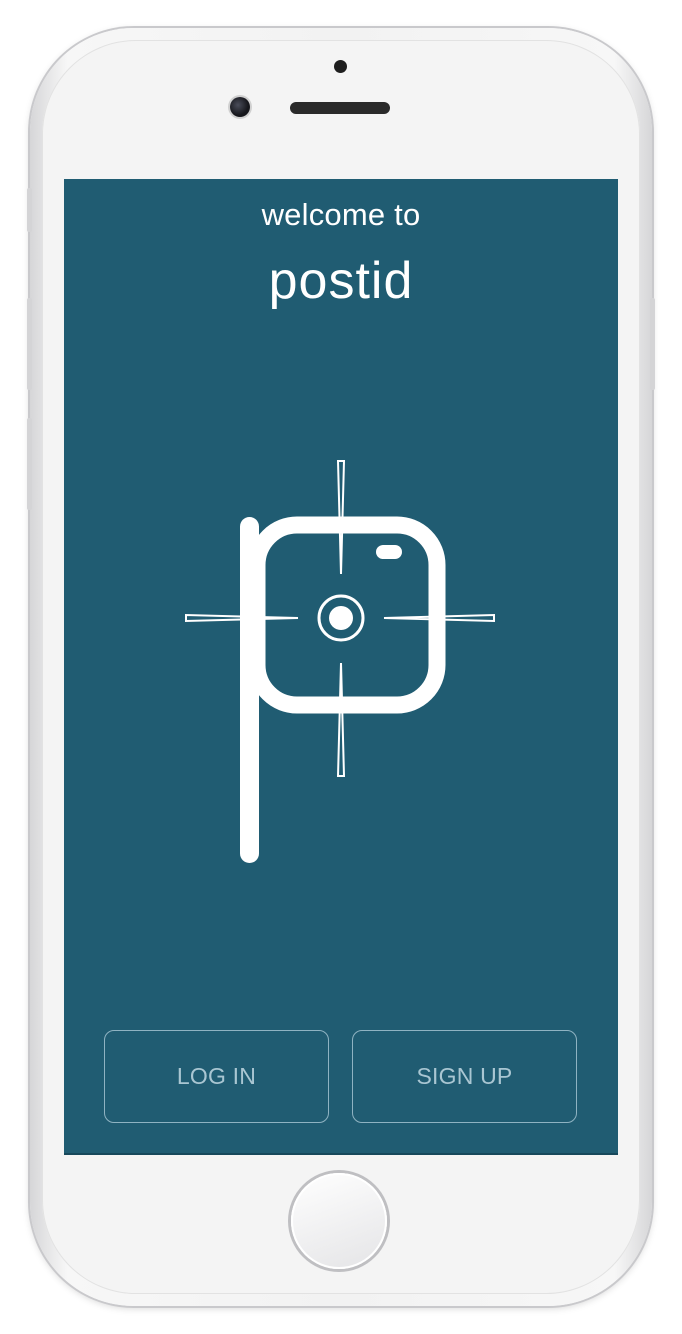 Image resolution: width=682 pixels, height=1334 pixels. Describe the element at coordinates (341, 214) in the screenshot. I see `welcome-text: welcome to` at that location.